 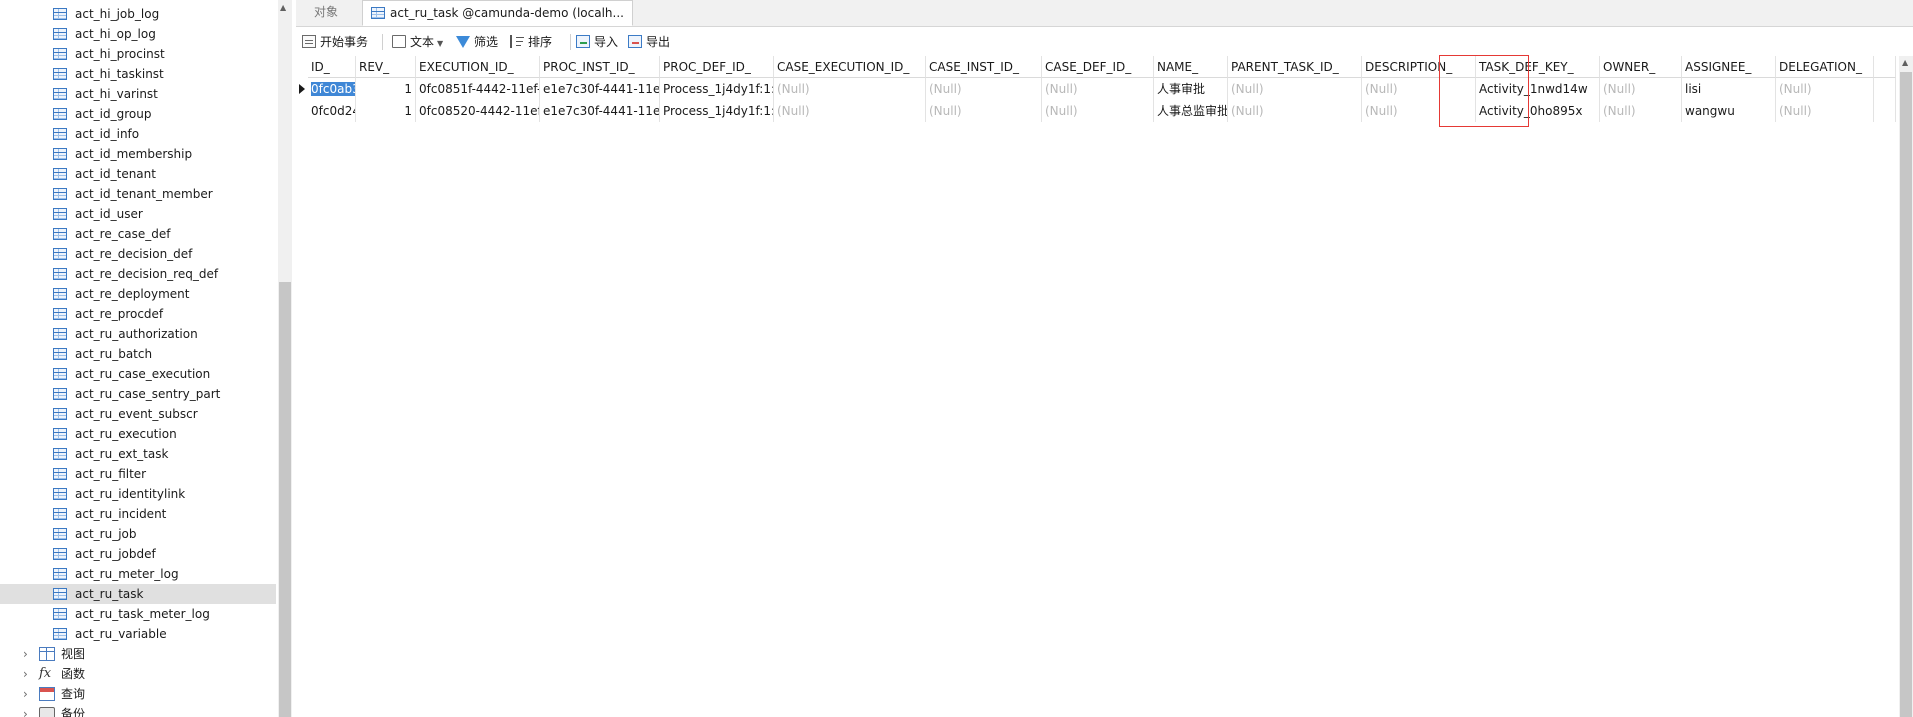 What do you see at coordinates (332, 89) in the screenshot?
I see `grid-cell: 0fc0ab3` at bounding box center [332, 89].